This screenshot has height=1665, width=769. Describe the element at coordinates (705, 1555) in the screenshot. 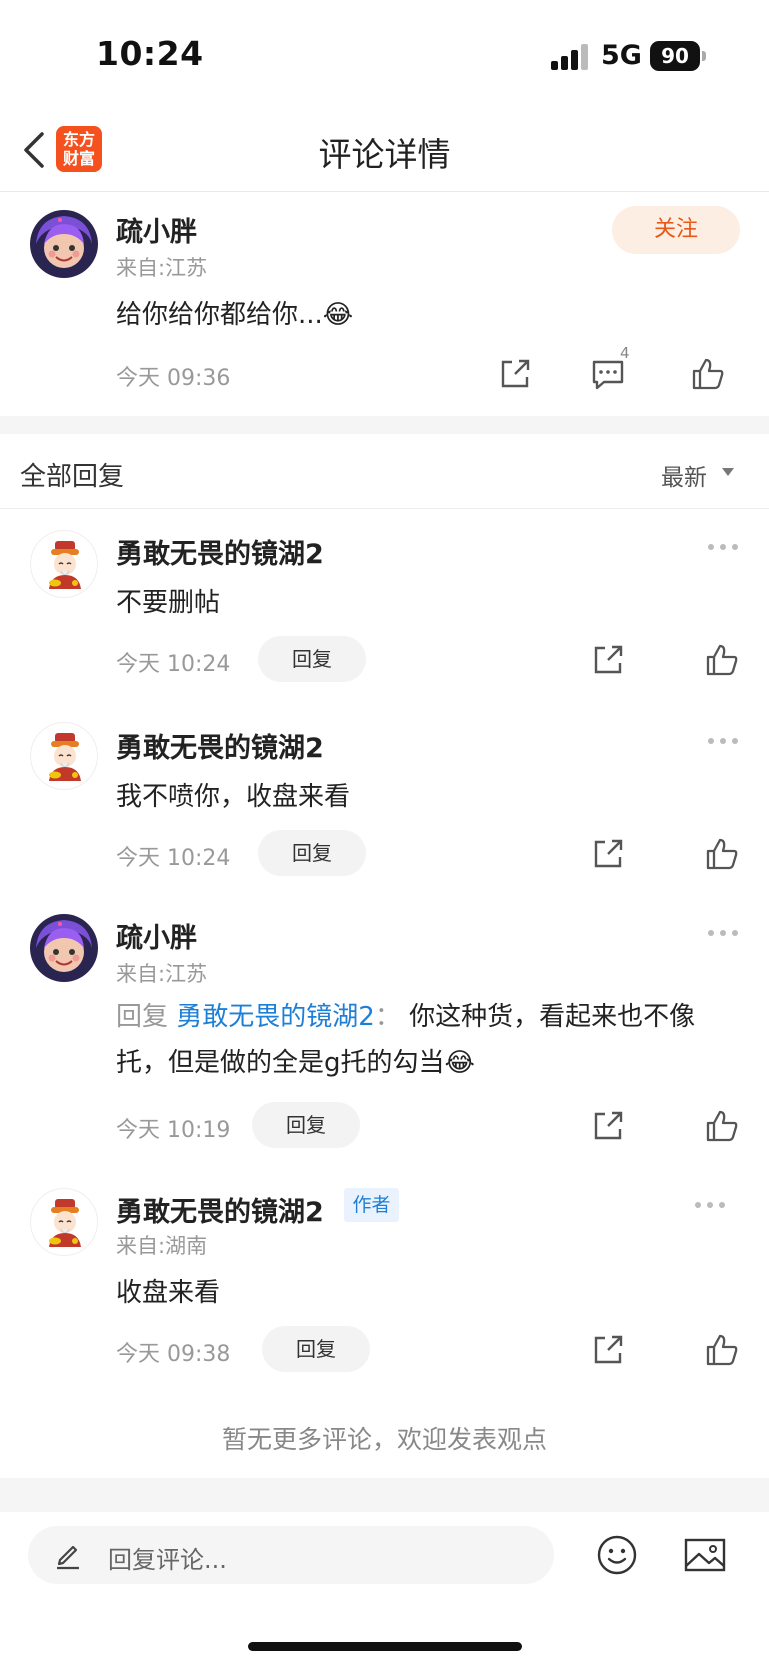

I see `image-icon` at that location.